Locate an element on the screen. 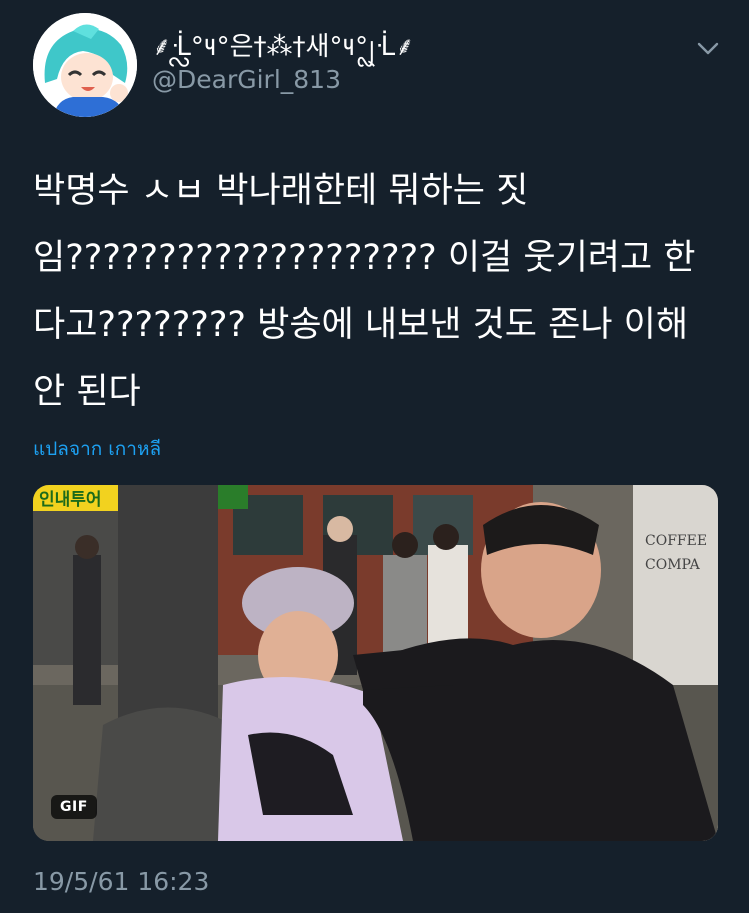  sign-text-1: COFFEE is located at coordinates (676, 541).